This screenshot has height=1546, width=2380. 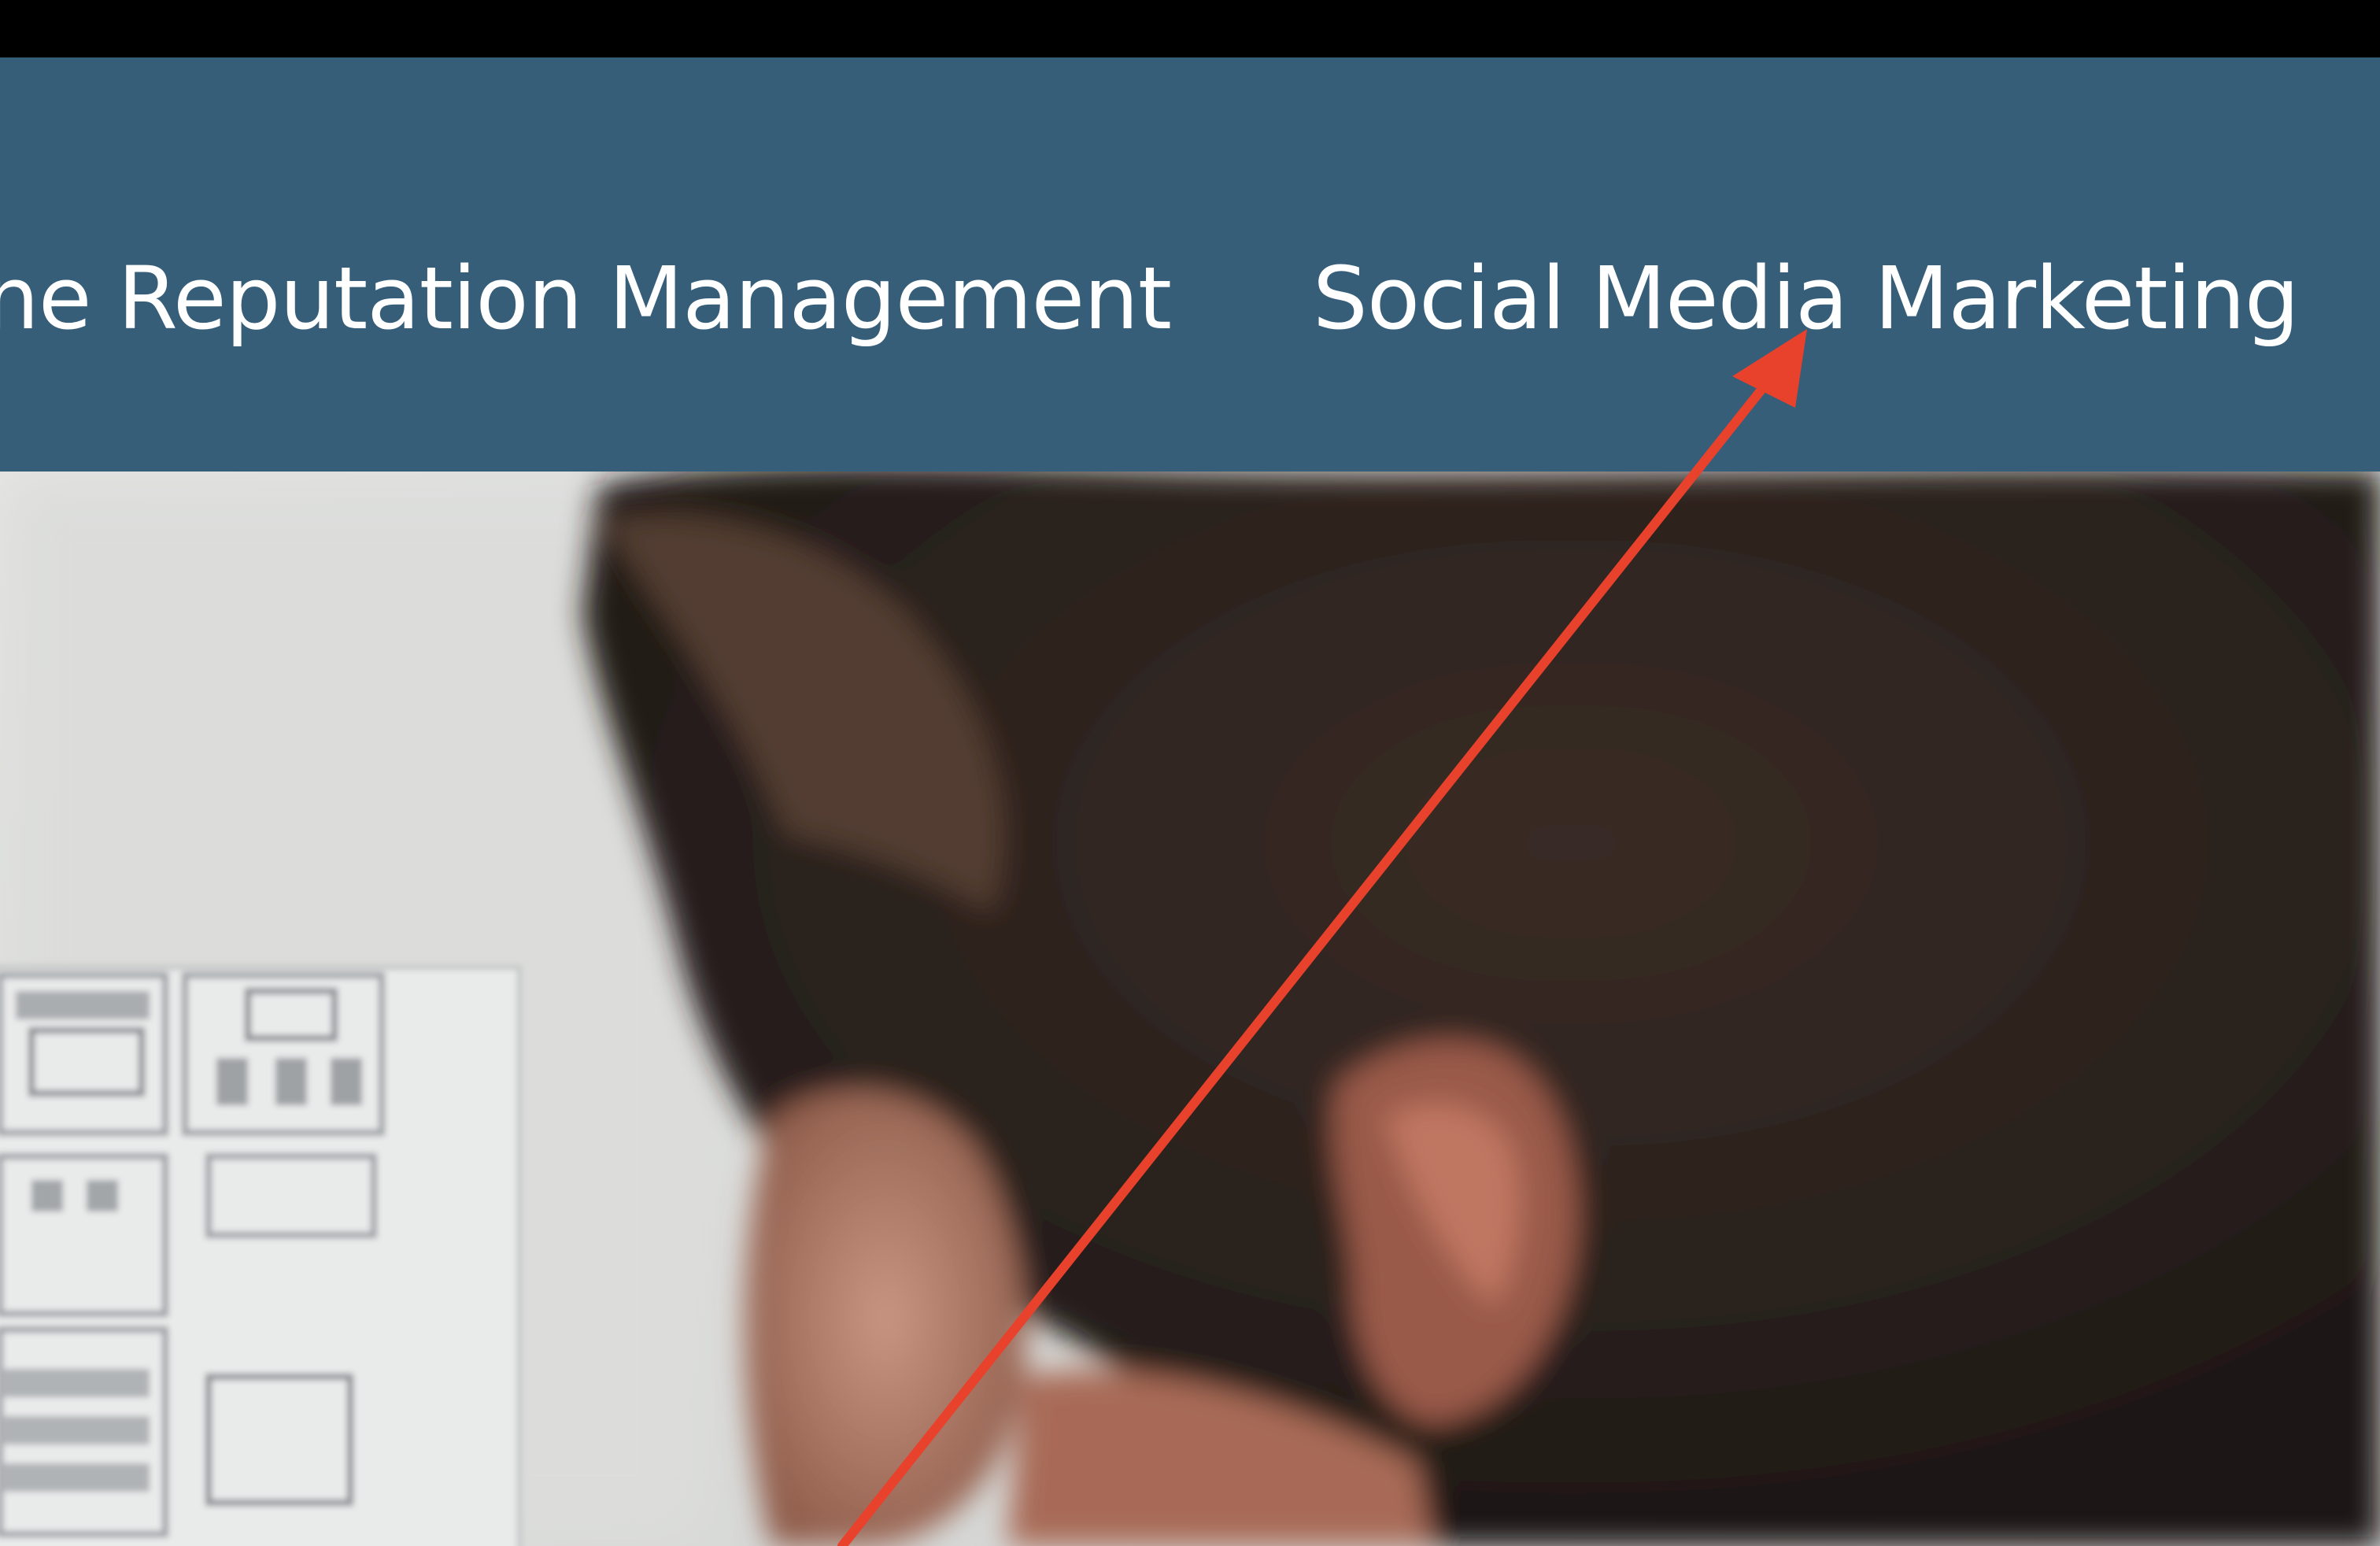 What do you see at coordinates (261, 1255) in the screenshot?
I see `wireframe-sheet` at bounding box center [261, 1255].